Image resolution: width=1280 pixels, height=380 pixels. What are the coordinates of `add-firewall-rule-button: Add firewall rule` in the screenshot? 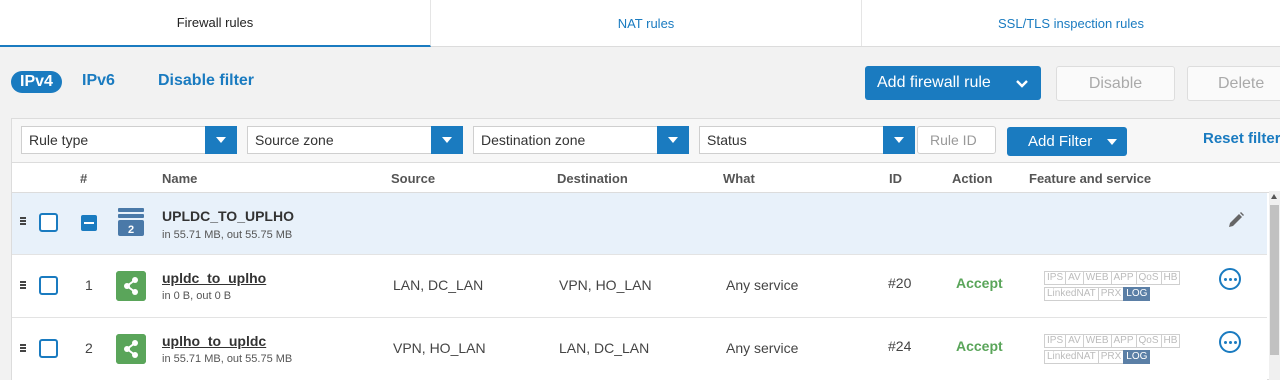 It's located at (953, 83).